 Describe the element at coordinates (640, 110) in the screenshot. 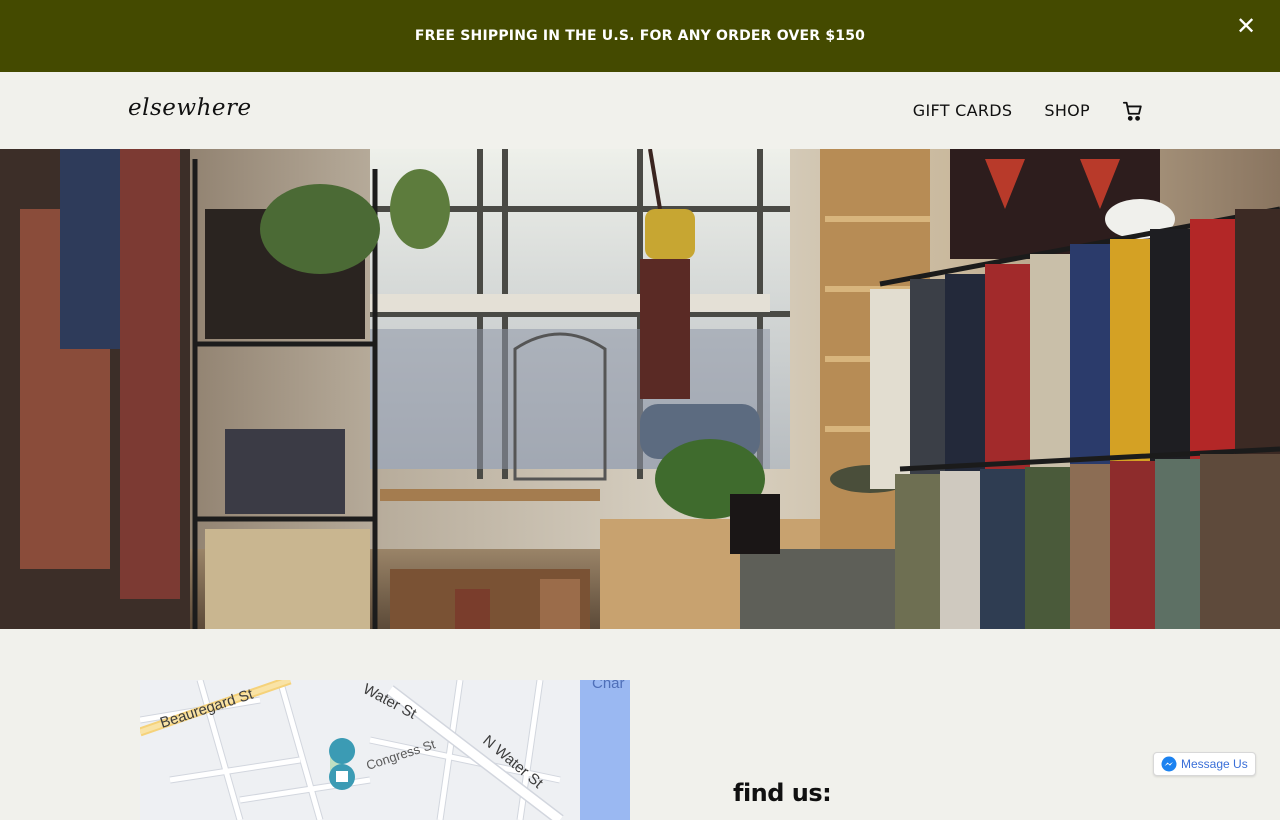

I see `site-header: elsewhere GIFT CARDS SHOP` at that location.